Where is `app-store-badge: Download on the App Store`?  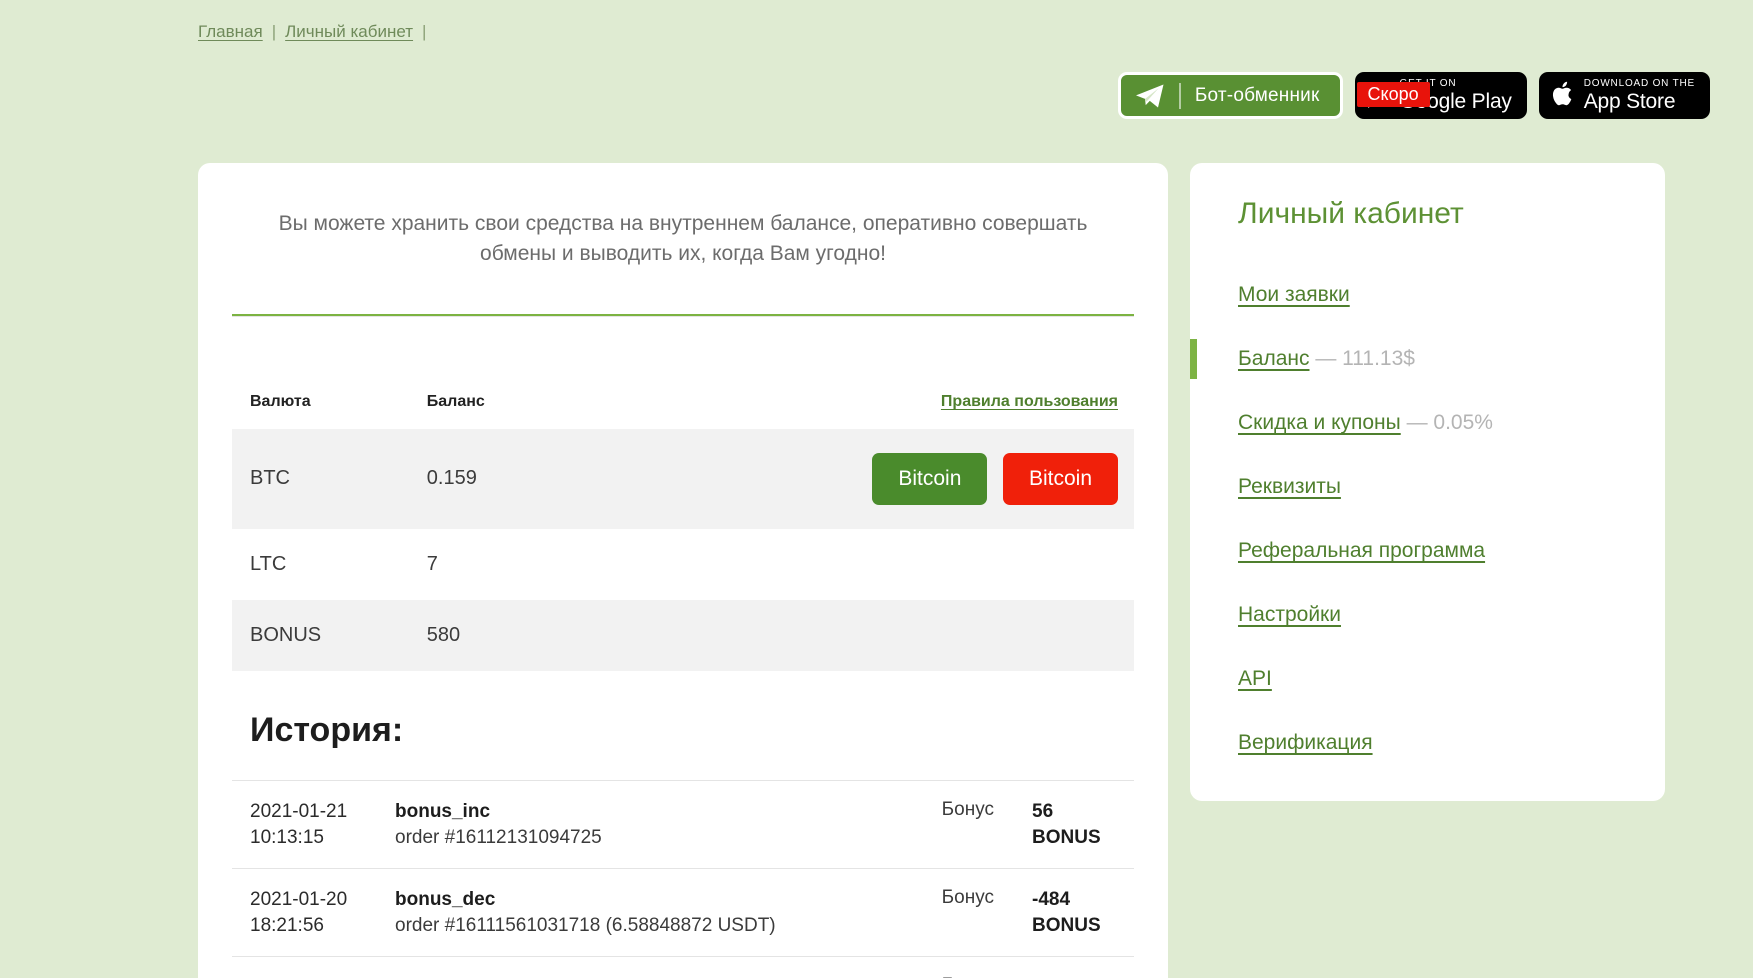
app-store-badge: Download on the App Store is located at coordinates (1624, 95).